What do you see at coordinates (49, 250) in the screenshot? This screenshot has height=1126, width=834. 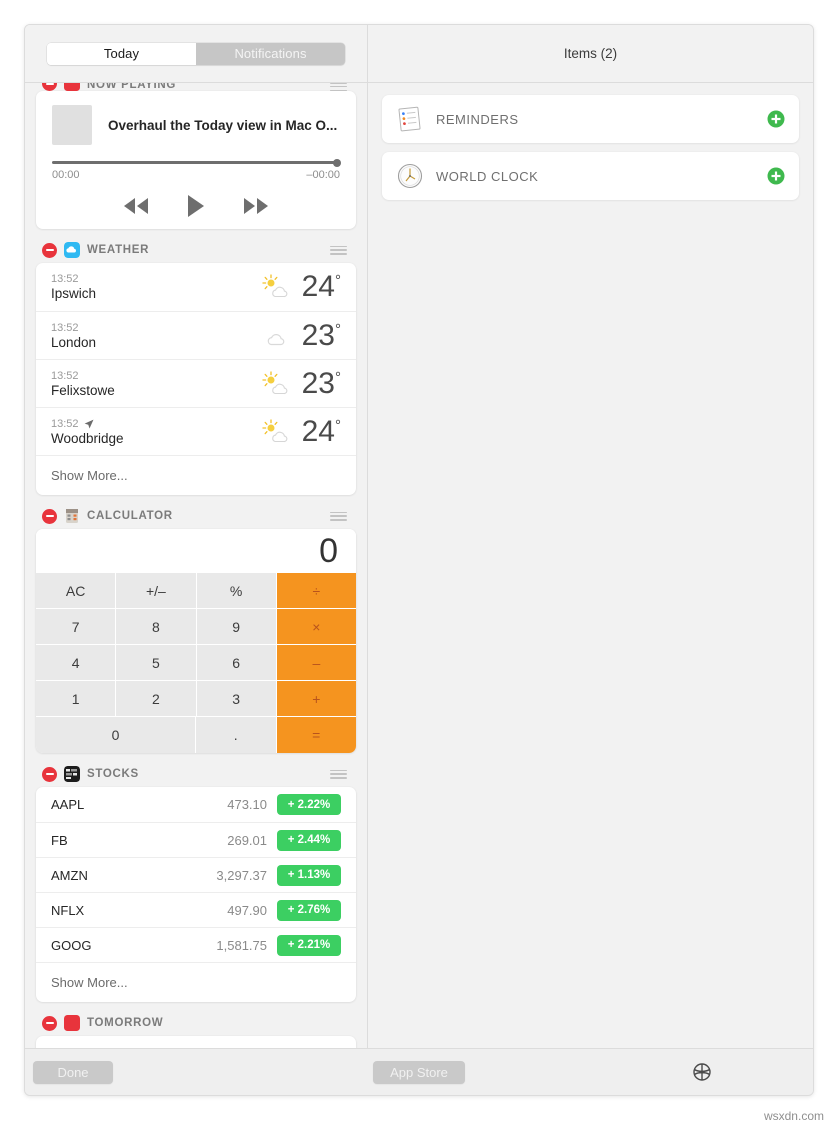 I see `remove-weather-button` at bounding box center [49, 250].